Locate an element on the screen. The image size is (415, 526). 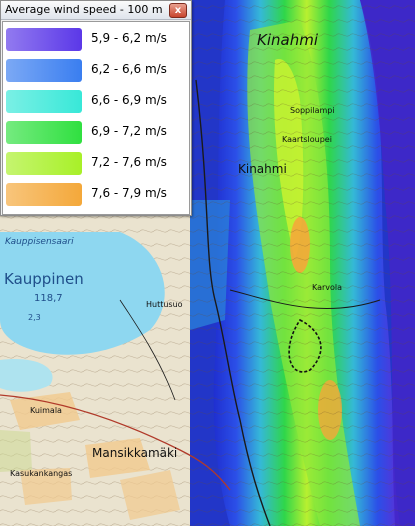
legend-title: Average wind speed - 100 m is located at coordinates (84, 9).